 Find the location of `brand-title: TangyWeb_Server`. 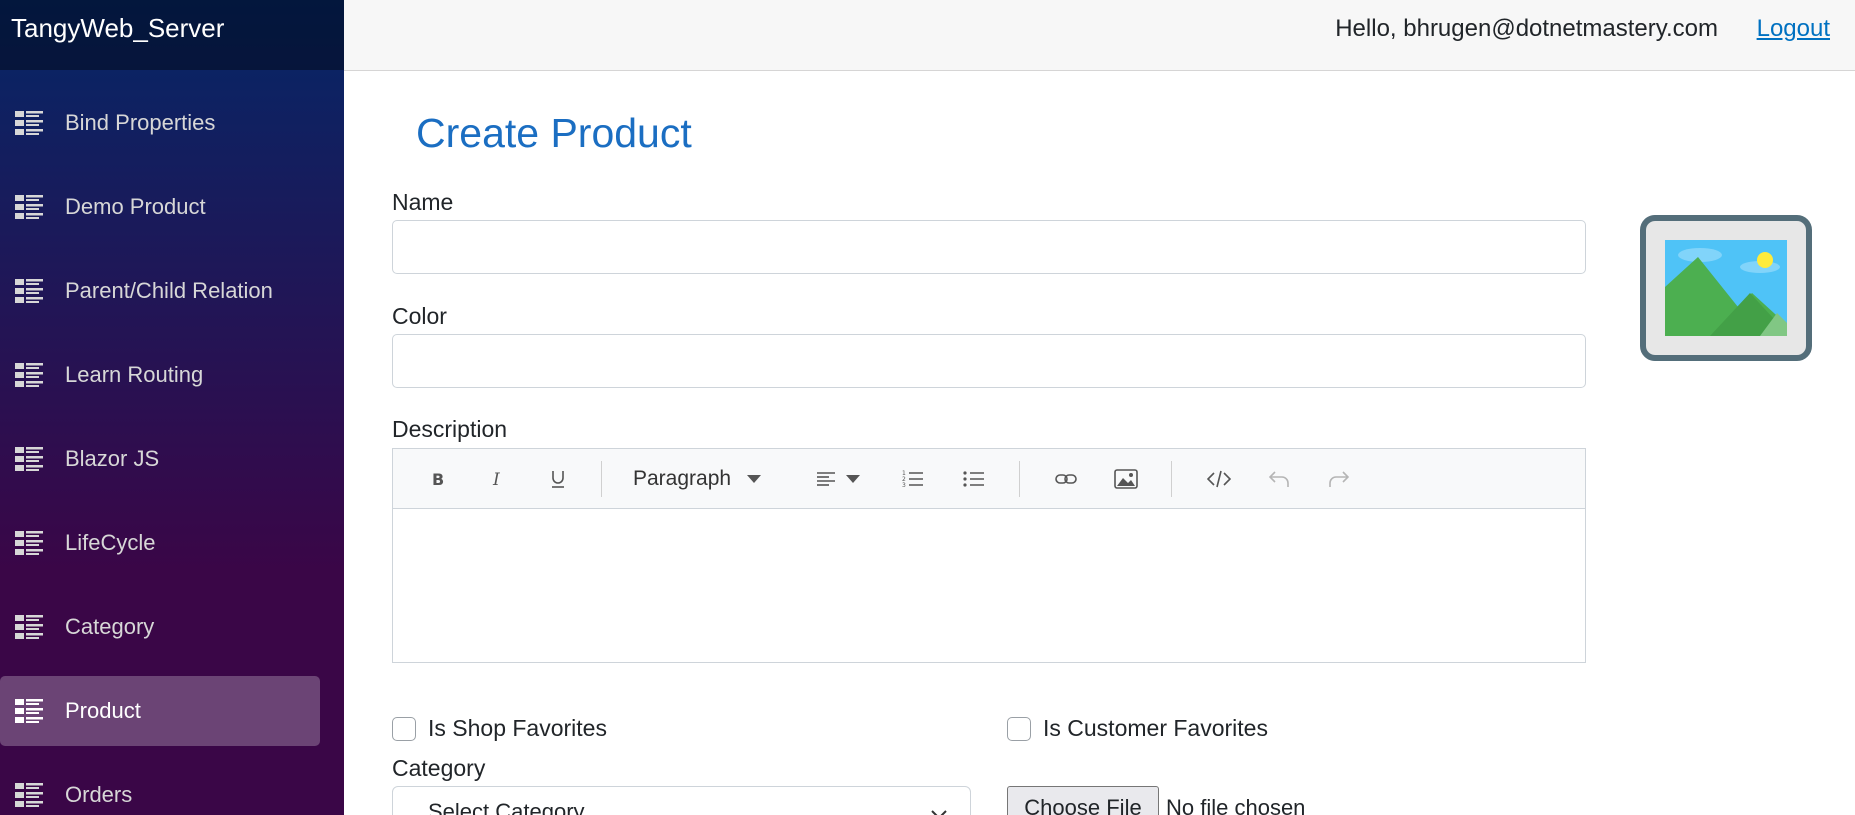

brand-title: TangyWeb_Server is located at coordinates (172, 35).